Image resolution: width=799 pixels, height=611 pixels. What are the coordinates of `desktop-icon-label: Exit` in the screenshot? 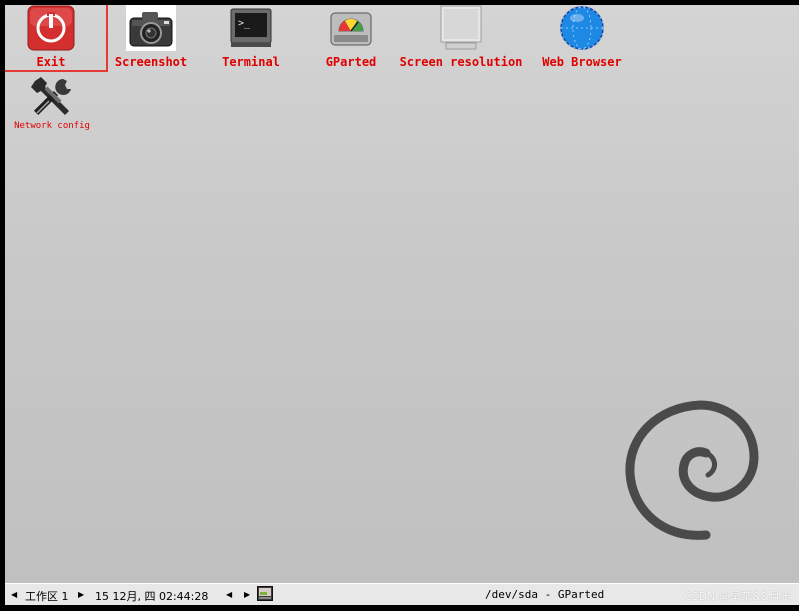 It's located at (51, 62).